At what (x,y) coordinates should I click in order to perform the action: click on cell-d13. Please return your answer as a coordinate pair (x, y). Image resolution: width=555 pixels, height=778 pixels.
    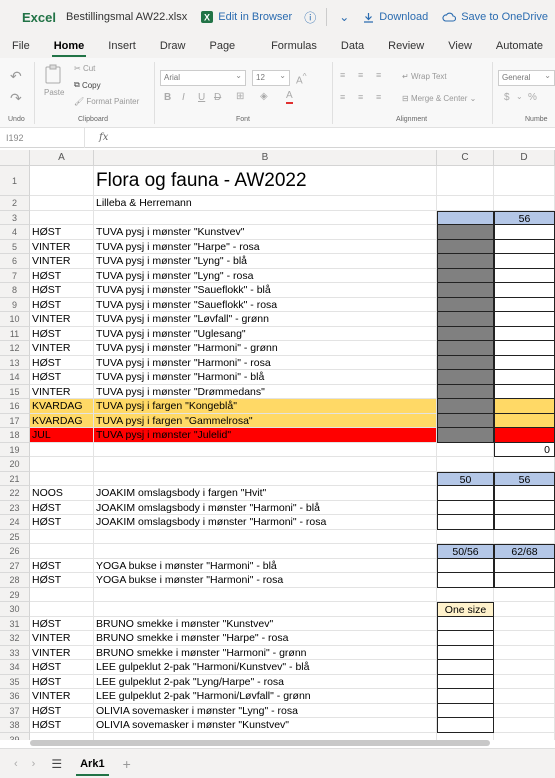
    Looking at the image, I should click on (524, 362).